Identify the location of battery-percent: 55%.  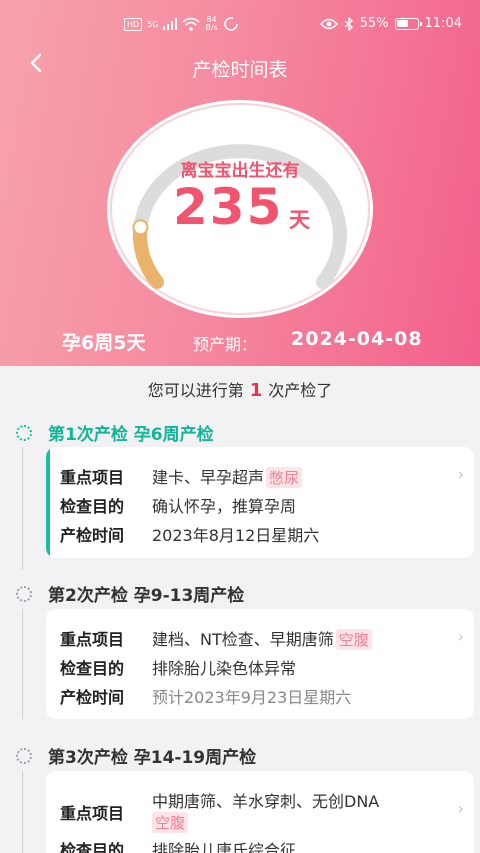
(374, 23).